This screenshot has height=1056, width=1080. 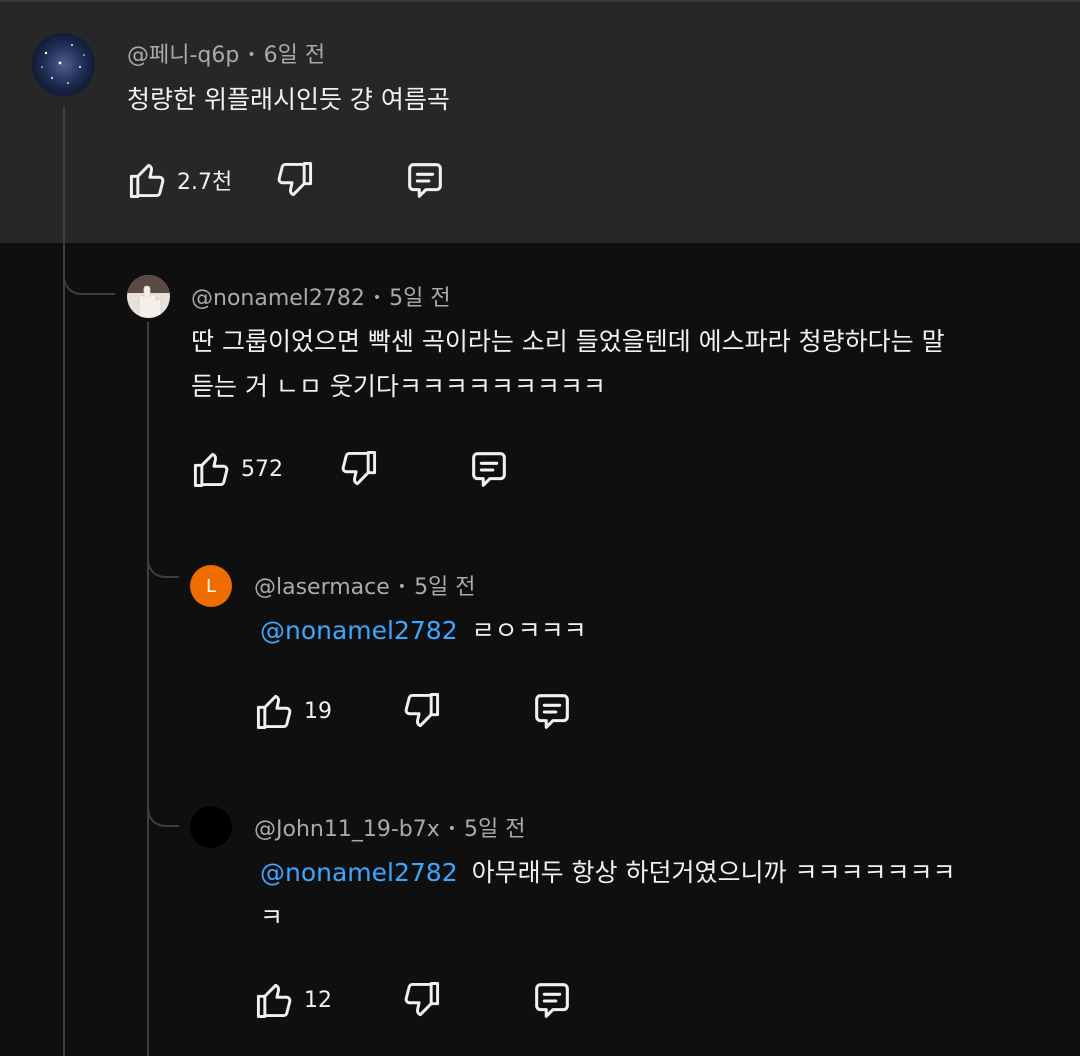 I want to click on like-button: 19, so click(x=292, y=711).